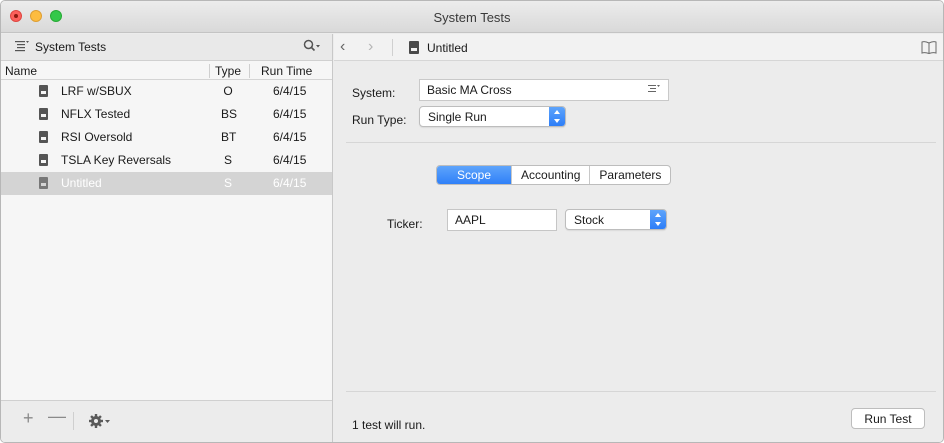 The height and width of the screenshot is (443, 944). What do you see at coordinates (654, 89) in the screenshot?
I see `list-picker-icon` at bounding box center [654, 89].